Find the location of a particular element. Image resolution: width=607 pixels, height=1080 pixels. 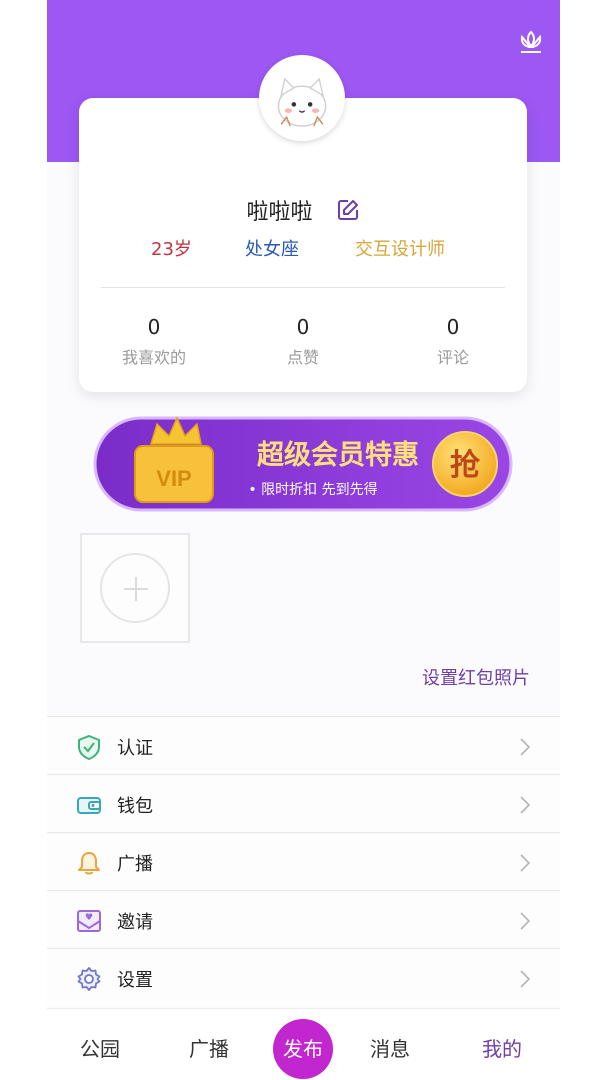

tab-messages: 消息 is located at coordinates (390, 1047).